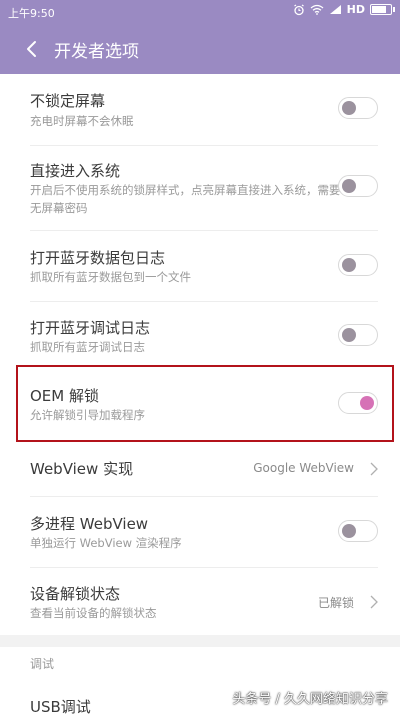 Image resolution: width=400 pixels, height=717 pixels. What do you see at coordinates (200, 12) in the screenshot?
I see `status-bar: 上午9:50 HD` at bounding box center [200, 12].